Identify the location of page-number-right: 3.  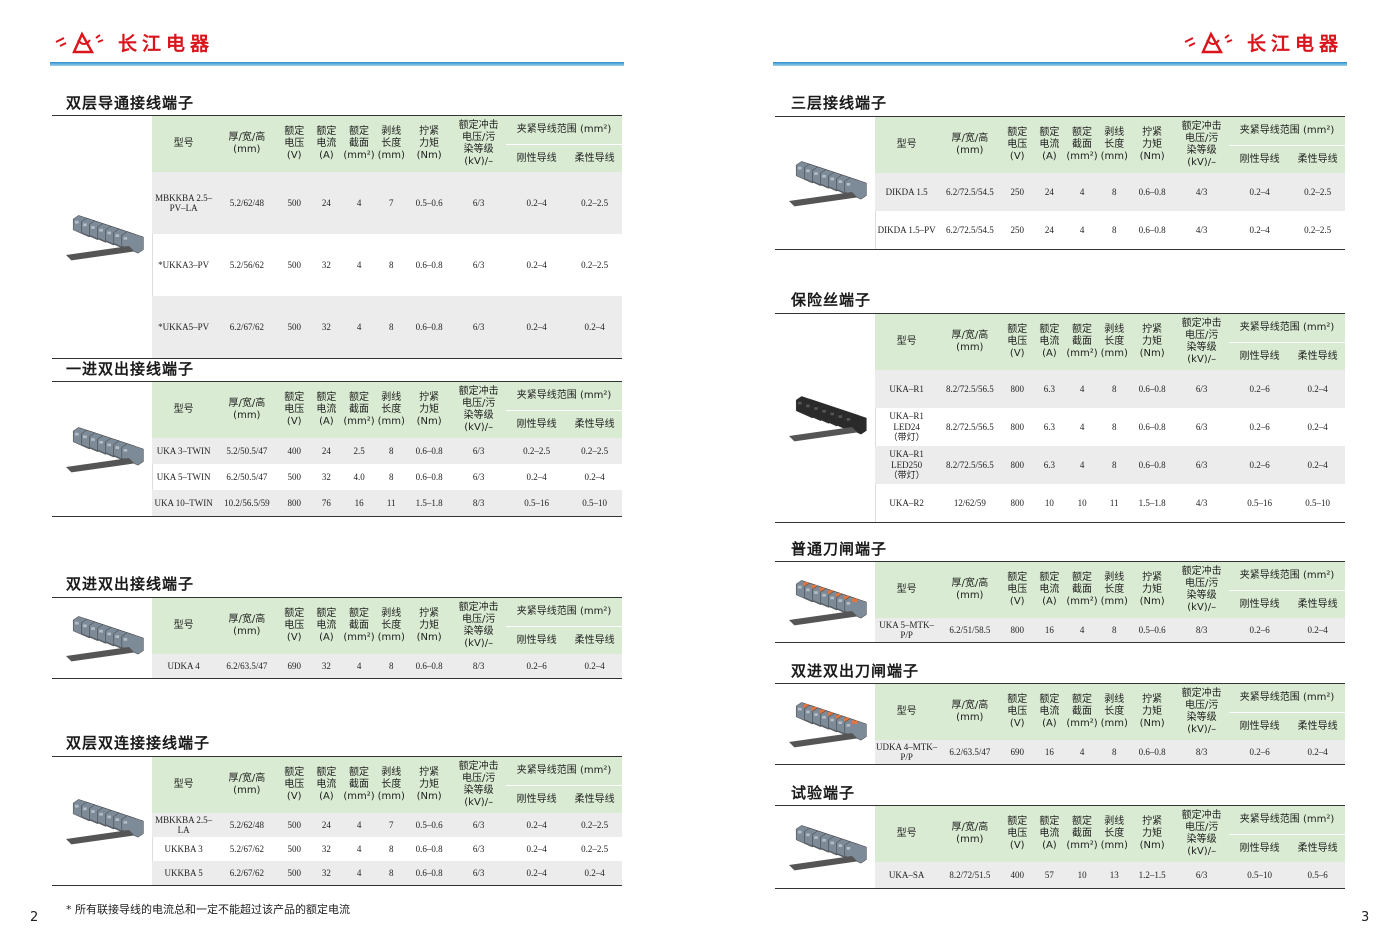
(1365, 917).